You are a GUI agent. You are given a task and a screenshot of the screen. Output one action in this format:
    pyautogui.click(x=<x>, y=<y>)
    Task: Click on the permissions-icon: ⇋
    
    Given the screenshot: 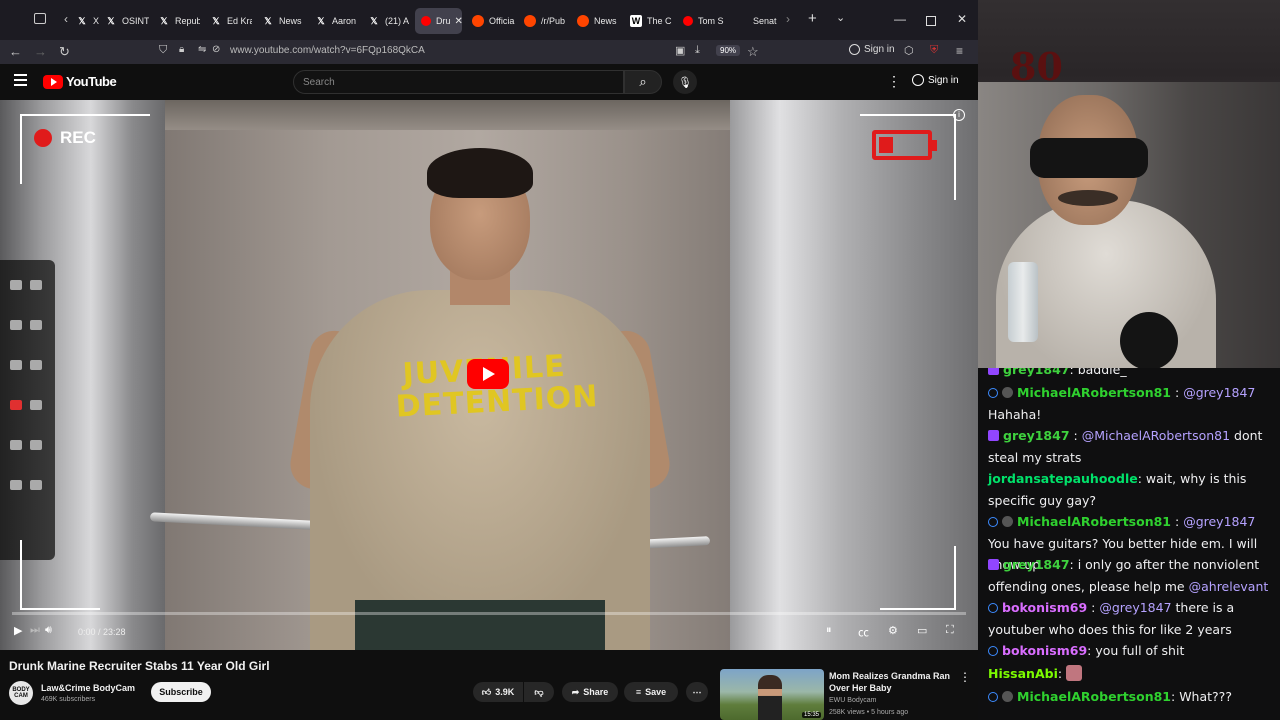 What is the action you would take?
    pyautogui.click(x=202, y=49)
    